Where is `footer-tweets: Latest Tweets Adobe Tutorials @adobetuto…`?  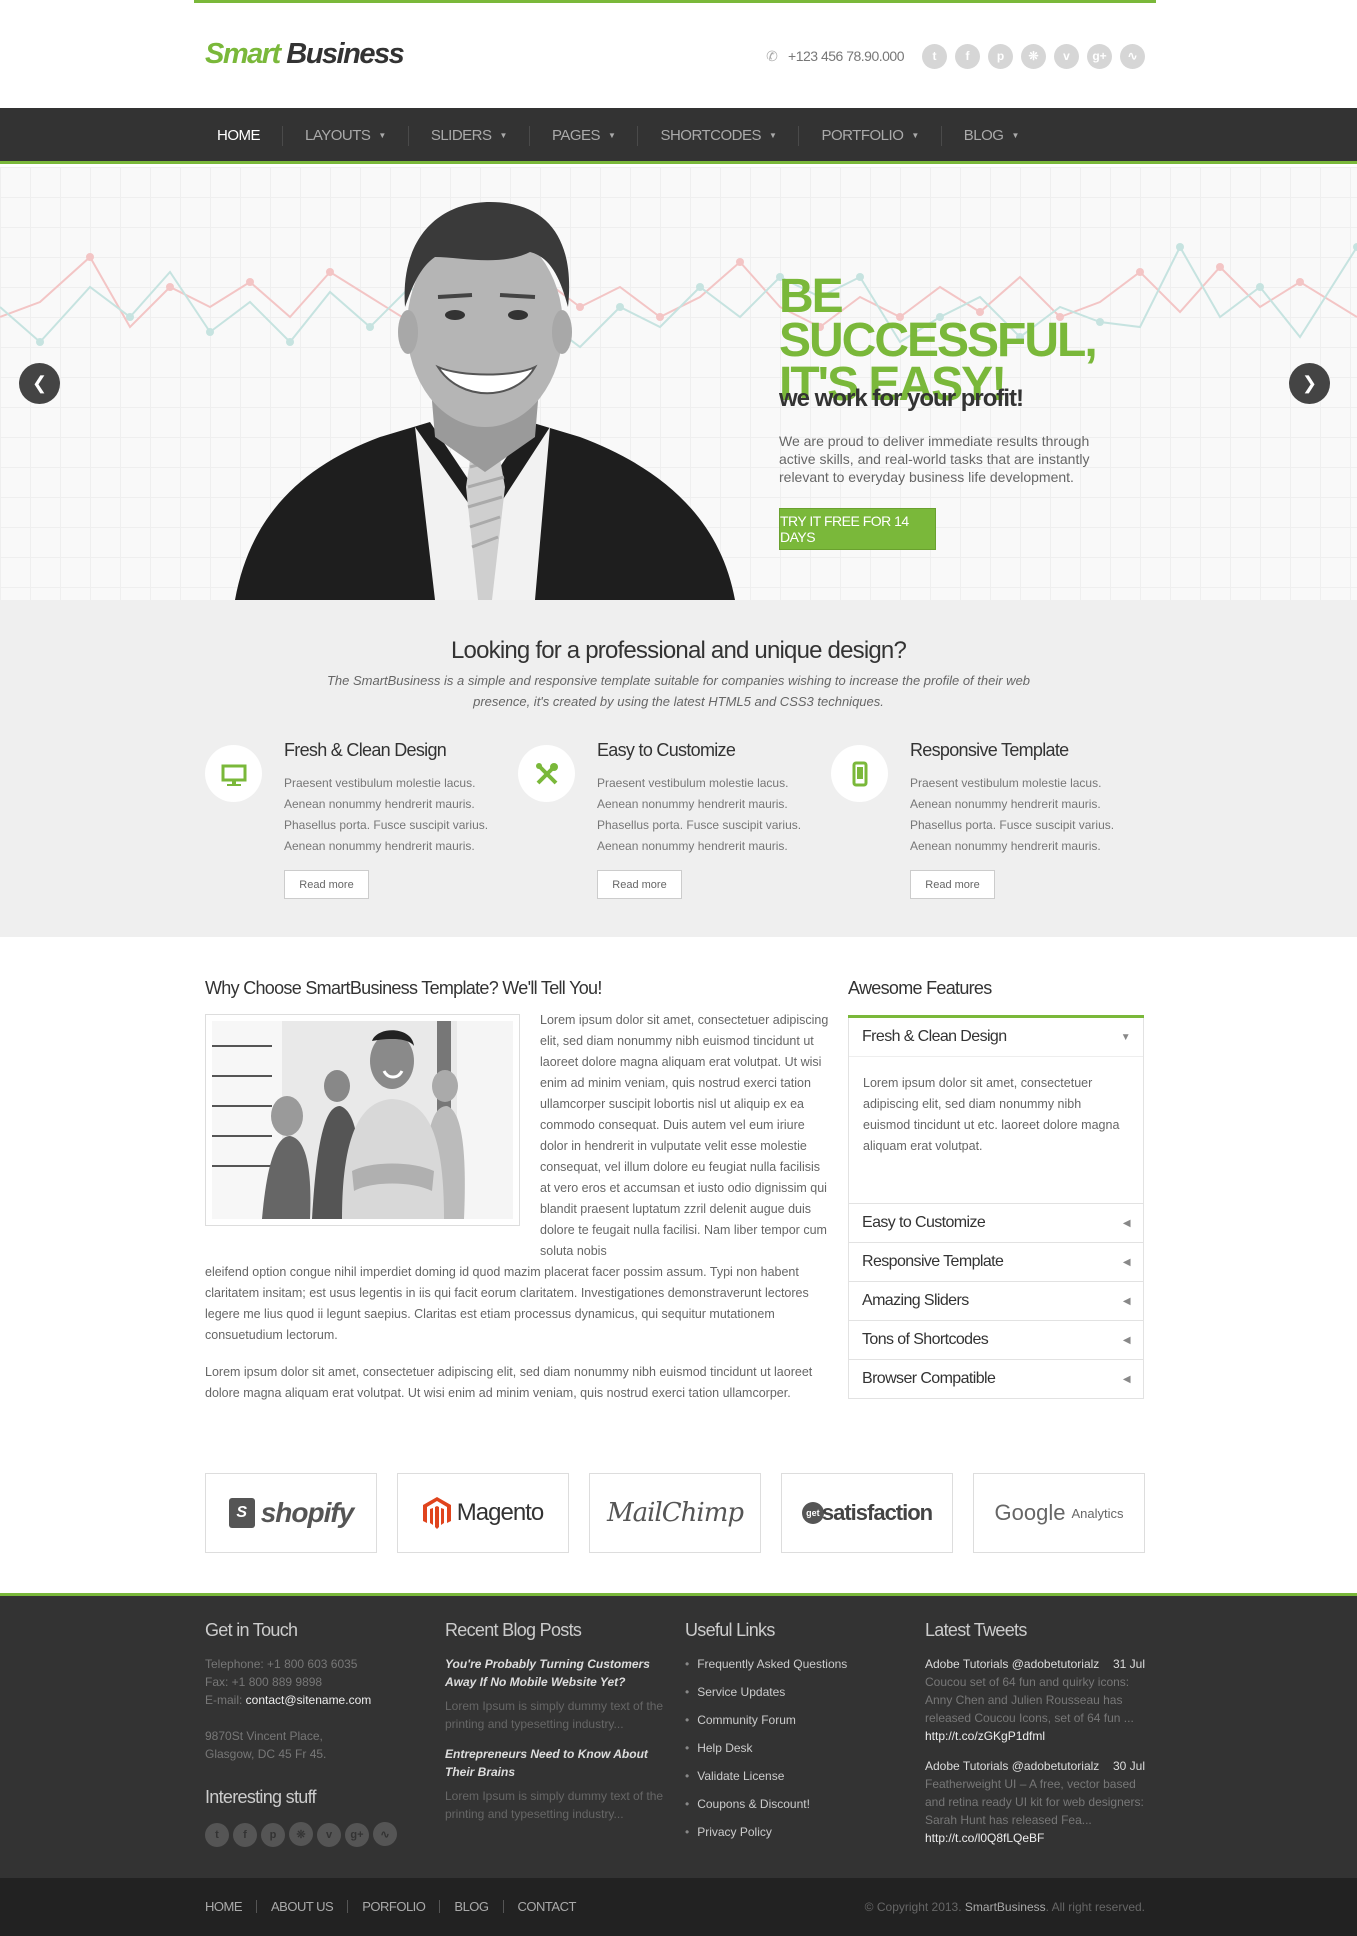 footer-tweets: Latest Tweets Adobe Tutorials @adobetuto… is located at coordinates (1035, 1733).